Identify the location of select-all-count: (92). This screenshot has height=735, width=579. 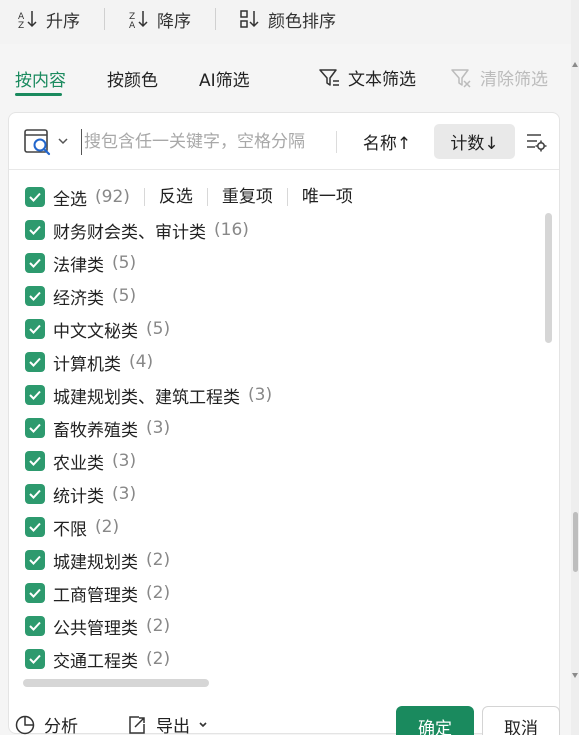
(112, 197).